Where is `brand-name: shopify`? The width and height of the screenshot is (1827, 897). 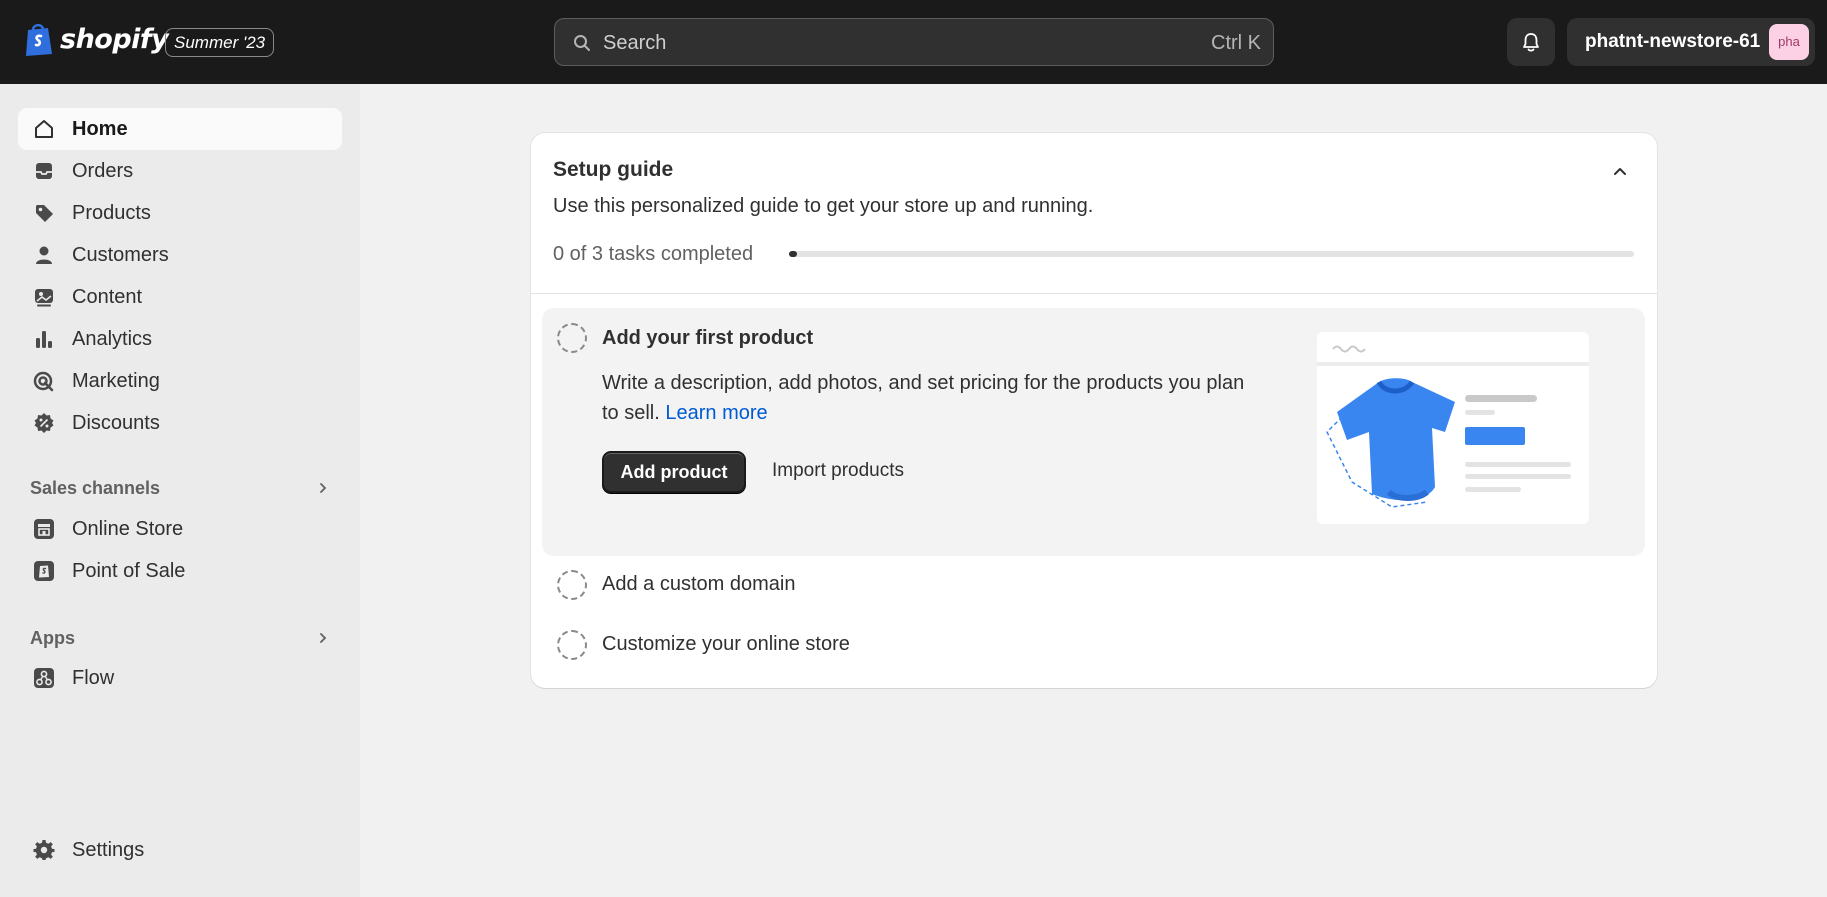
brand-name: shopify is located at coordinates (114, 39).